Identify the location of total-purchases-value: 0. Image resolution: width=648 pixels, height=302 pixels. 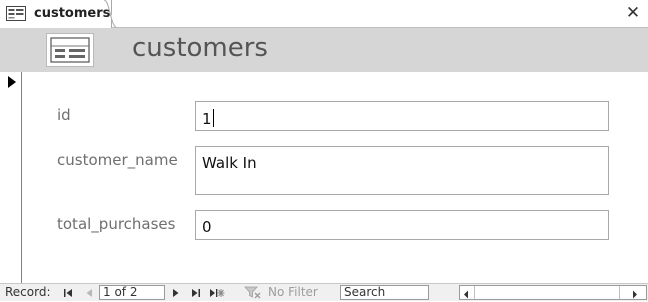
(207, 227).